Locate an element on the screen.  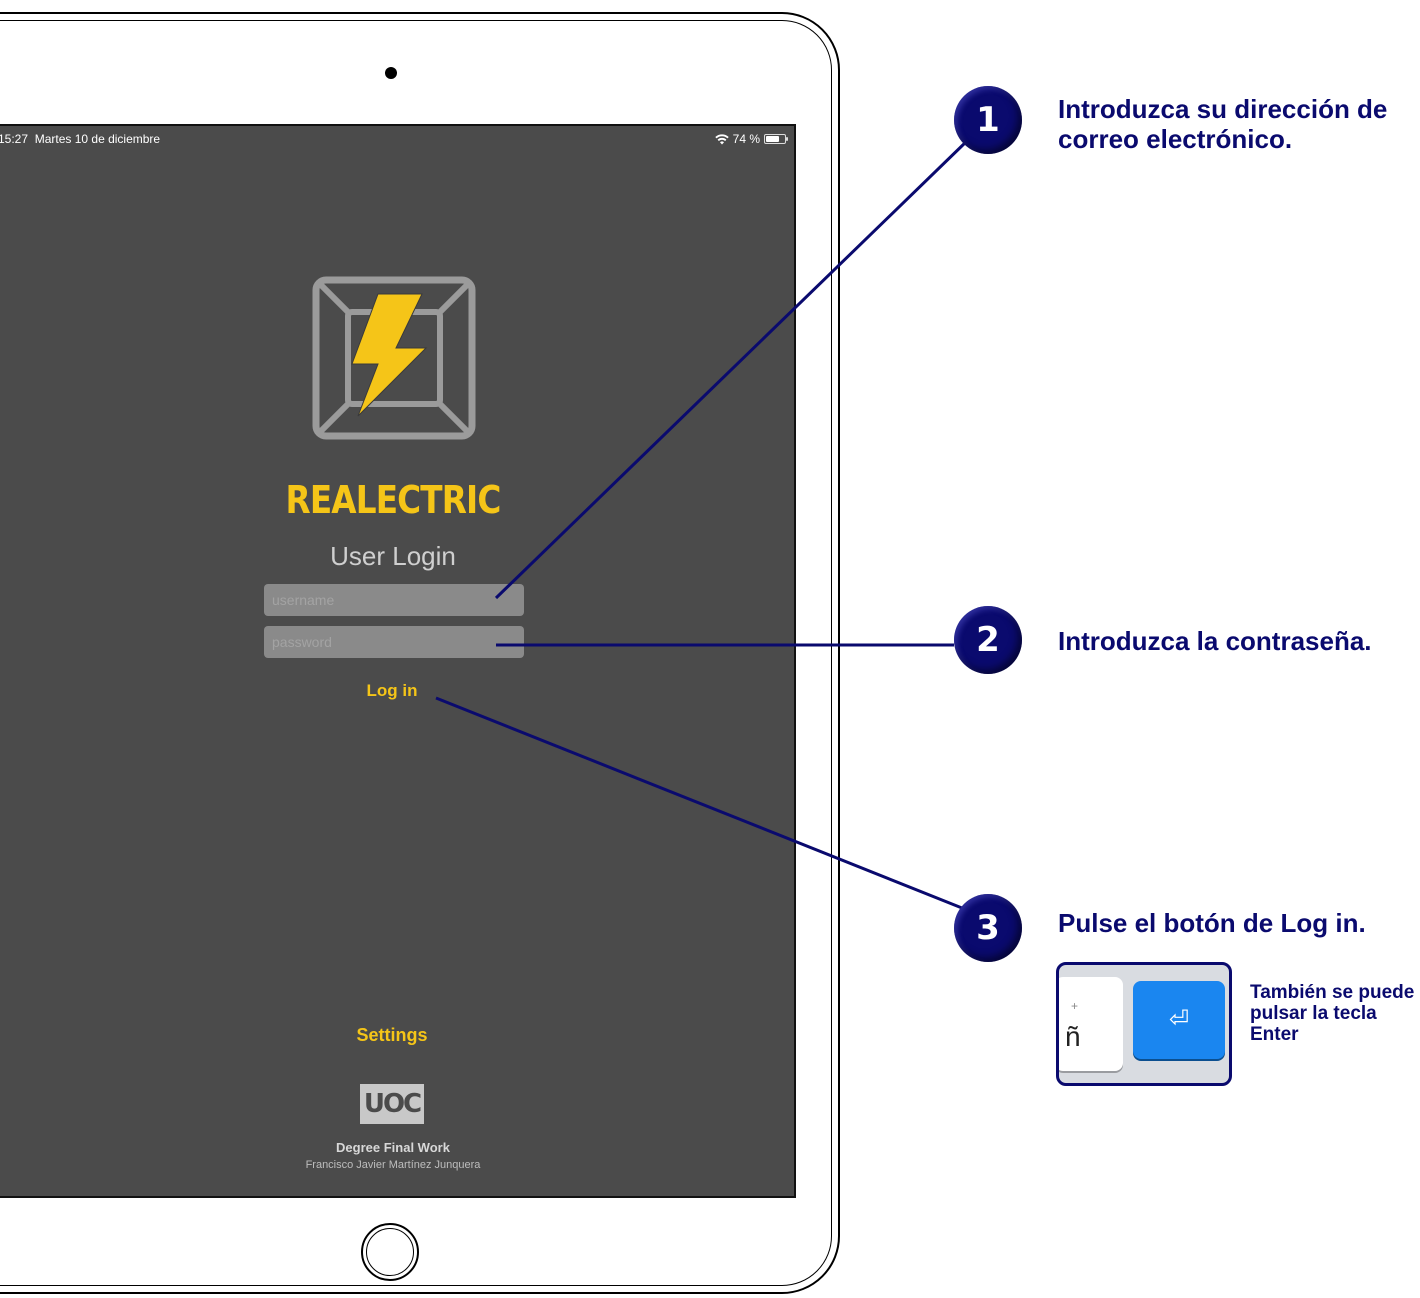
step-1-badge: 1 is located at coordinates (988, 120).